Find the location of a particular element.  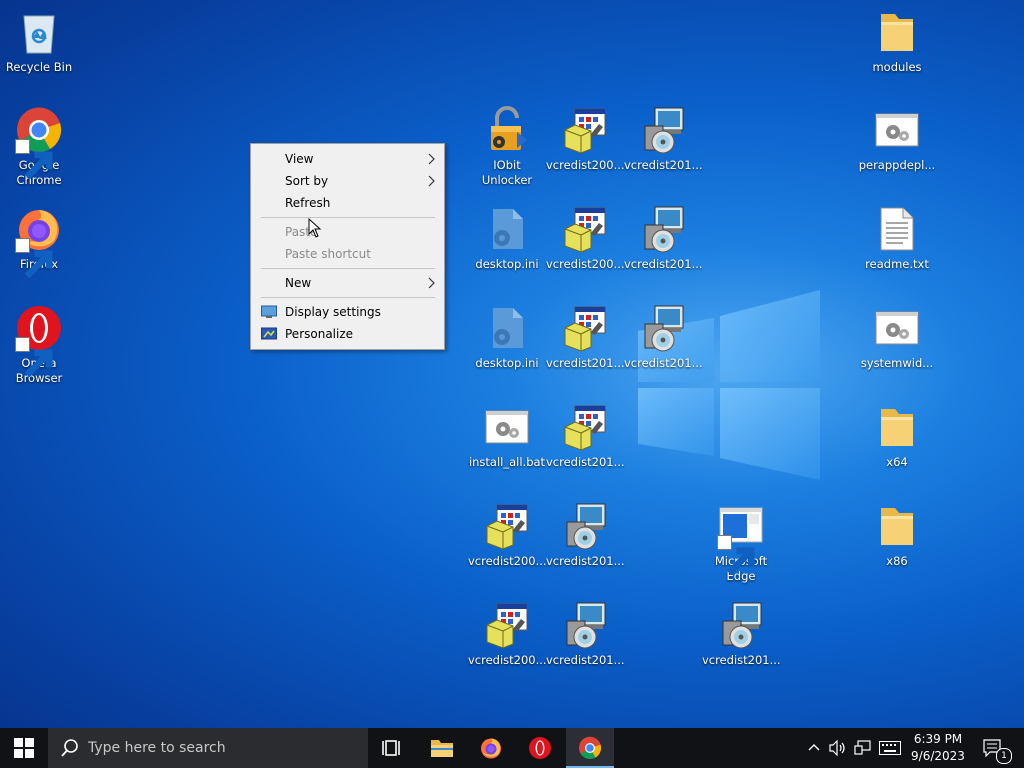

menu-item-personalize: Personalize is located at coordinates (347, 334).